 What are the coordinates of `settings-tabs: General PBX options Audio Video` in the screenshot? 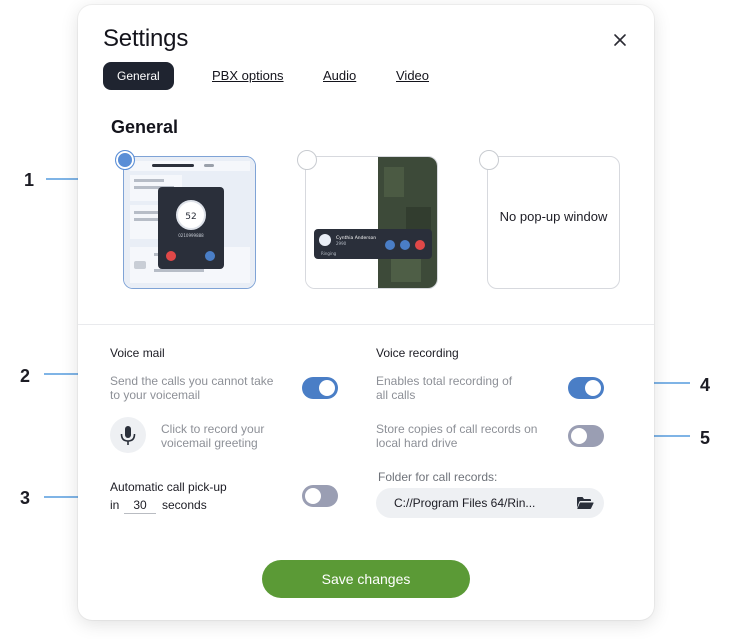 It's located at (303, 76).